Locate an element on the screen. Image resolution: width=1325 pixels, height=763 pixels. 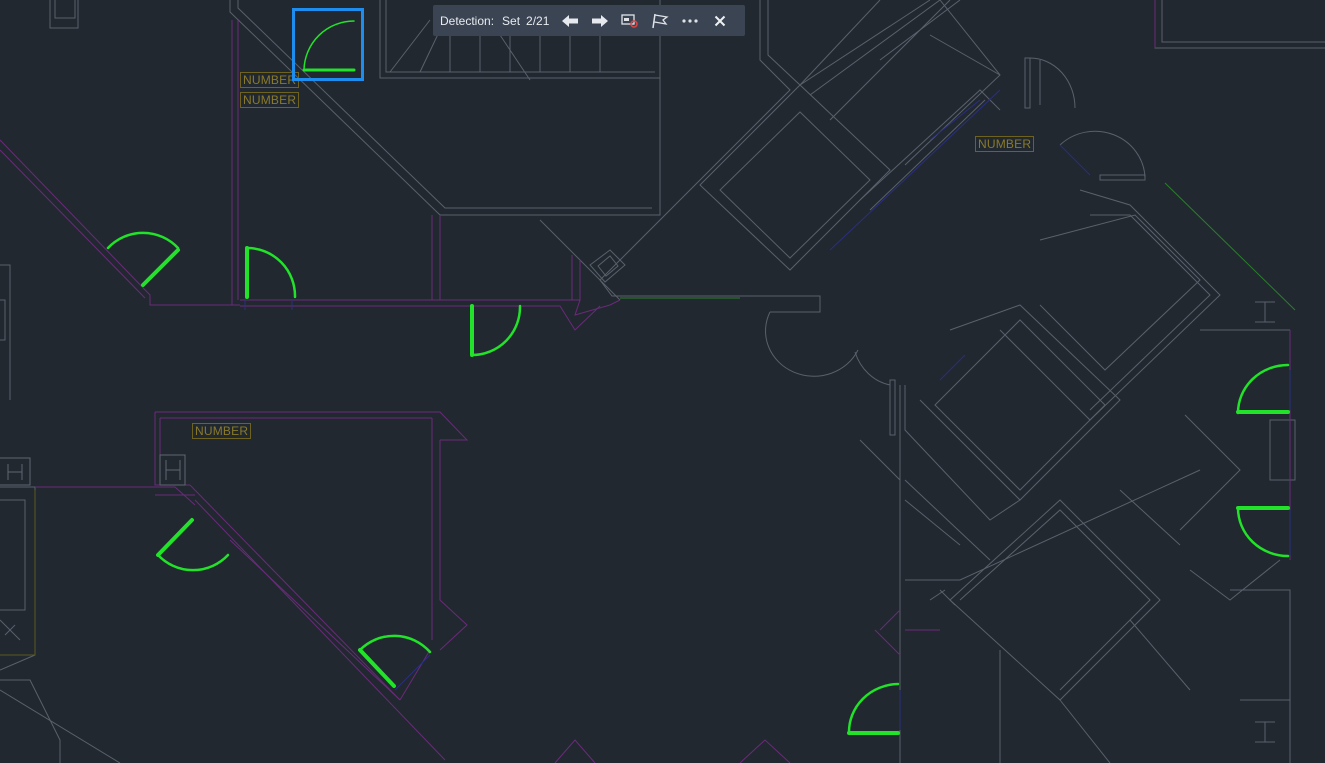
flag-icon is located at coordinates (661, 20).